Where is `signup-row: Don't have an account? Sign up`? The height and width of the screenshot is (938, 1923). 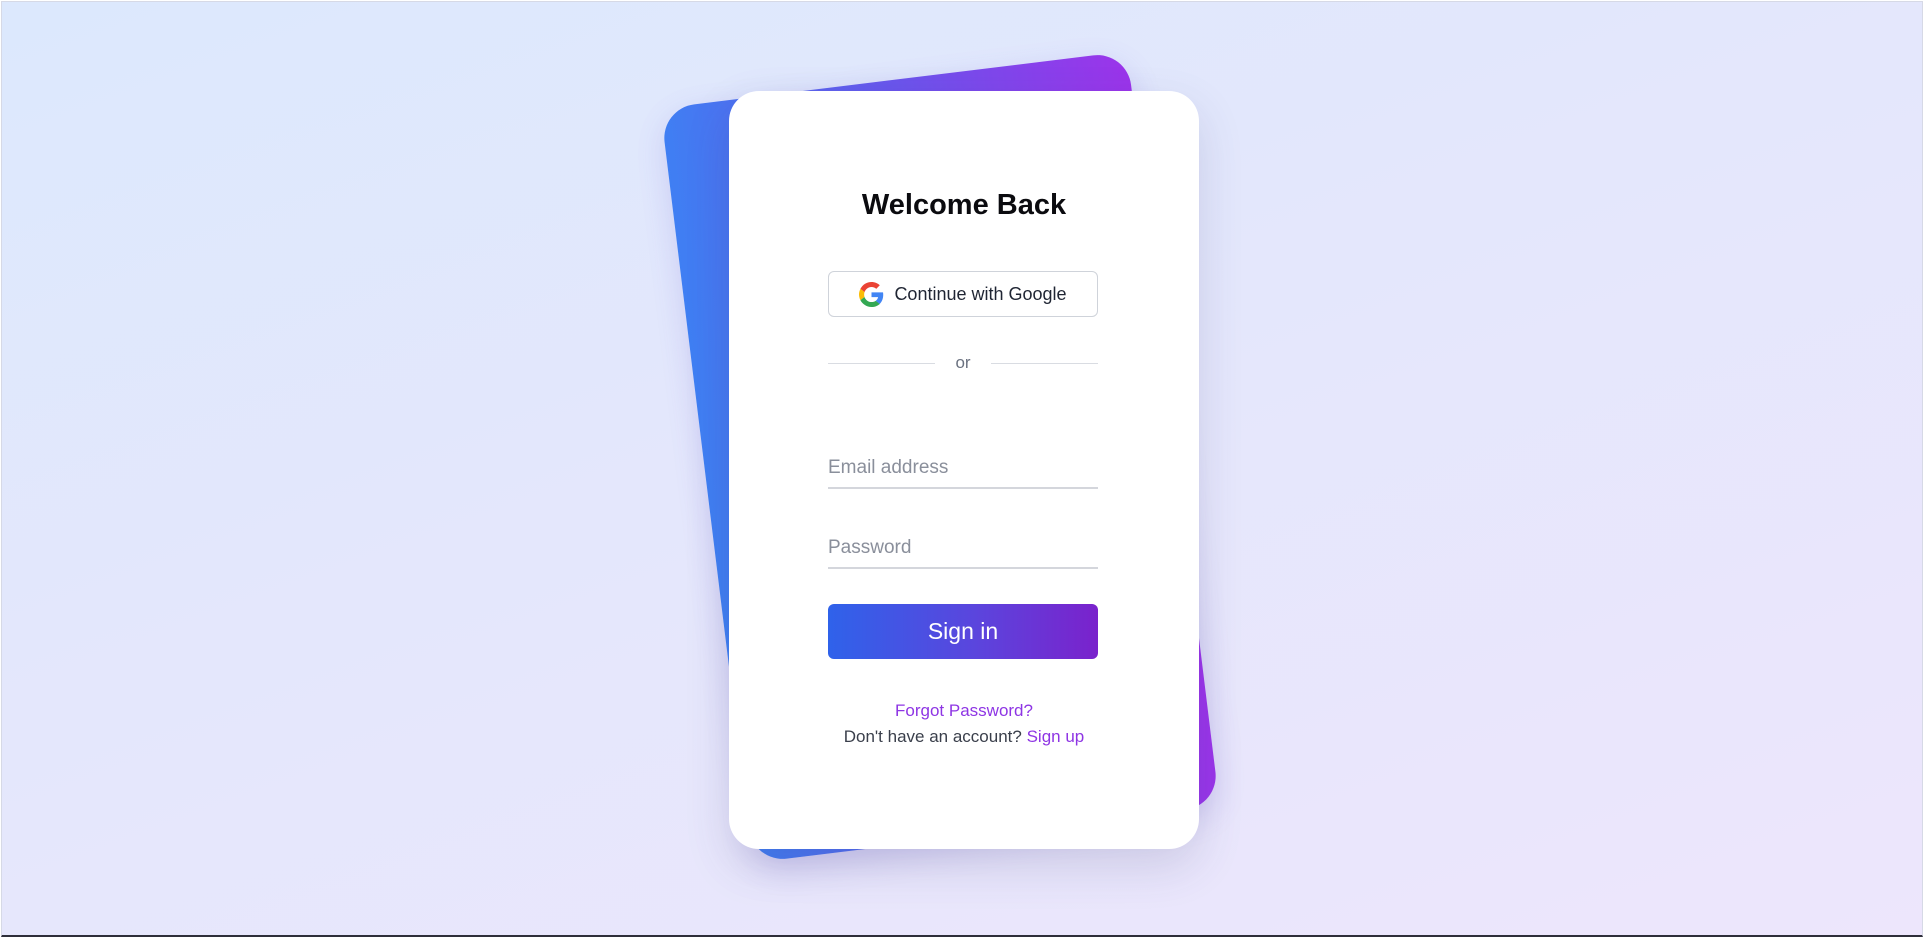
signup-row: Don't have an account? Sign up is located at coordinates (964, 737).